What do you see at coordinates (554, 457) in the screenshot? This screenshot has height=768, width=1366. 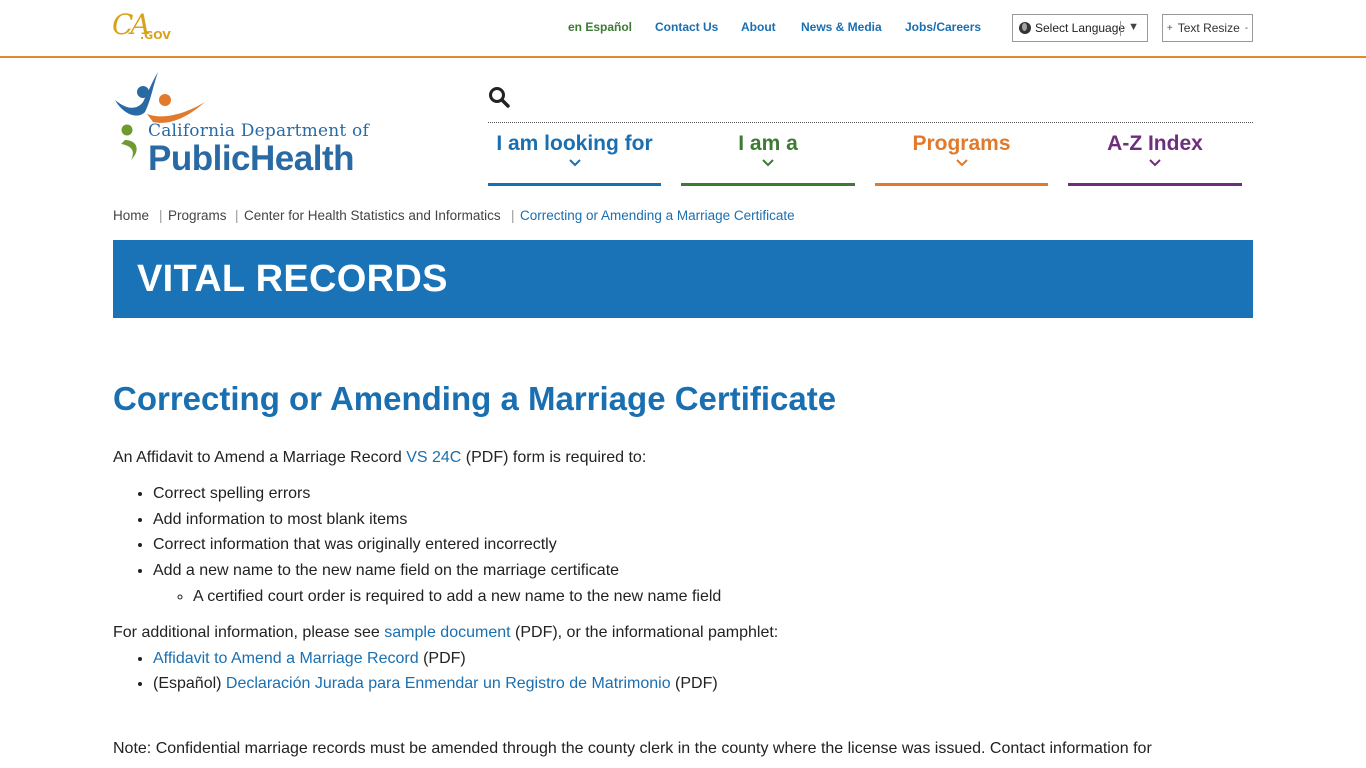 I see `intro-text-after: (PDF) form is required to:` at bounding box center [554, 457].